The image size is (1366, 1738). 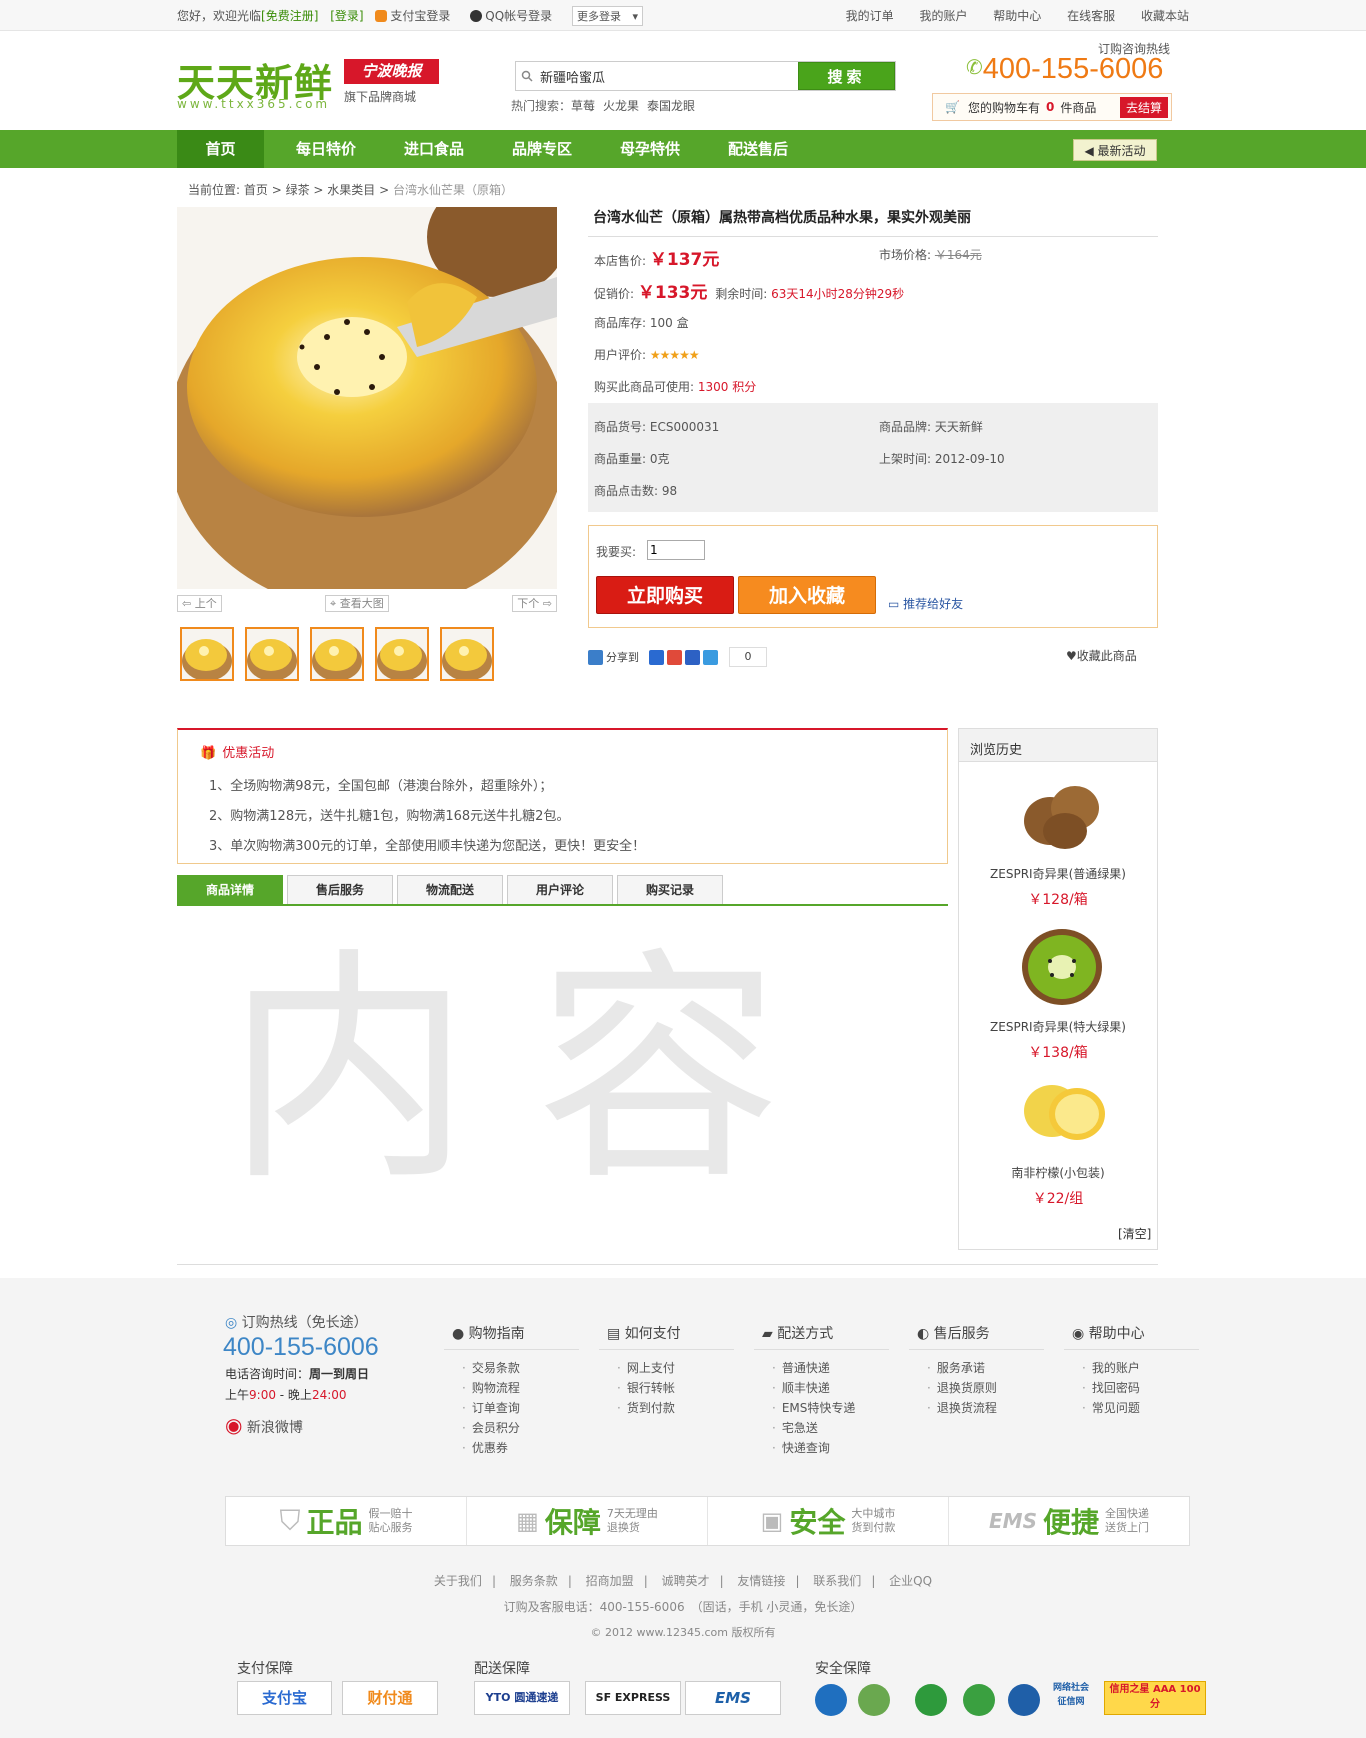 I want to click on search-input, so click(x=668, y=76).